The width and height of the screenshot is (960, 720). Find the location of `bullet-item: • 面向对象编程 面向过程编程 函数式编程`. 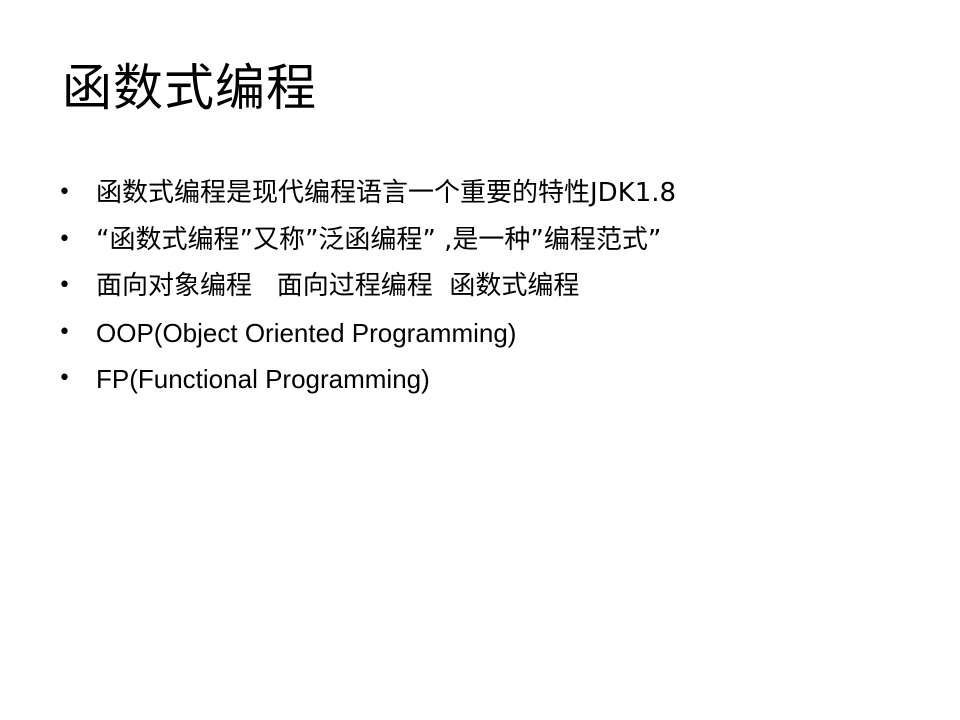

bullet-item: • 面向对象编程 面向过程编程 函数式编程 is located at coordinates (367, 286).